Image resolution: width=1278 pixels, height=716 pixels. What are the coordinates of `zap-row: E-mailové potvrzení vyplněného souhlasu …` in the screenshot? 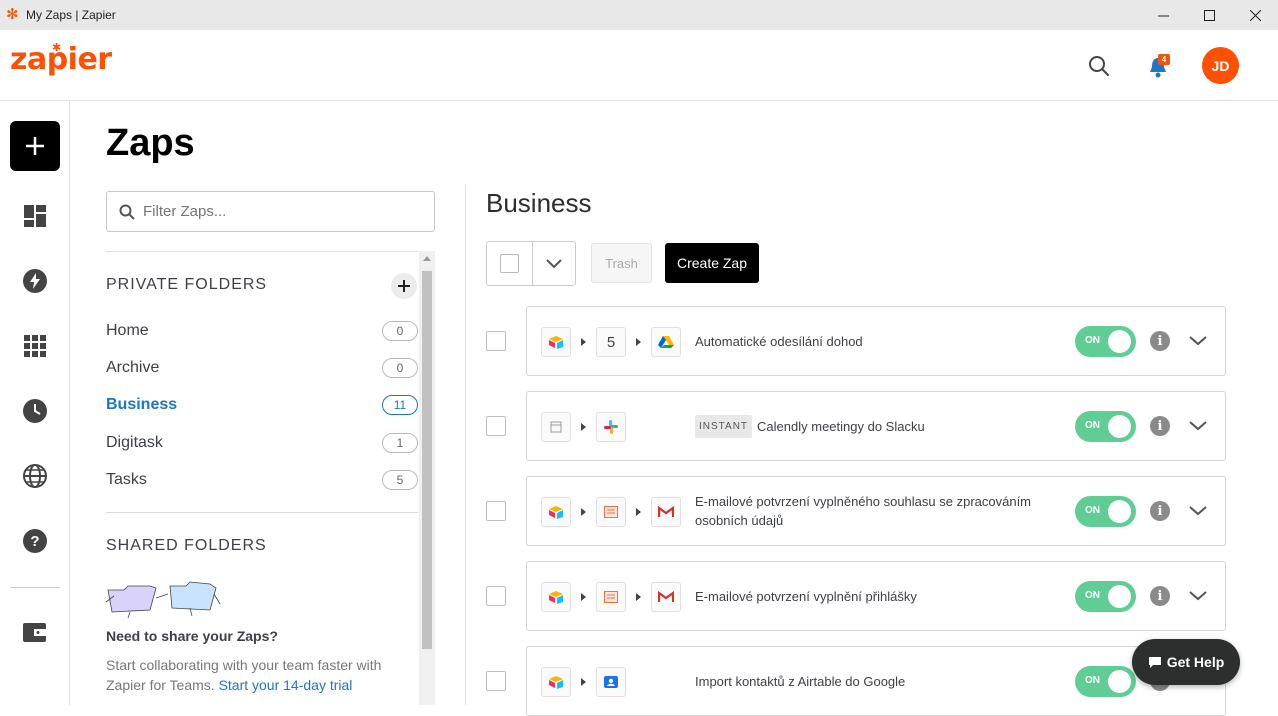 It's located at (876, 511).